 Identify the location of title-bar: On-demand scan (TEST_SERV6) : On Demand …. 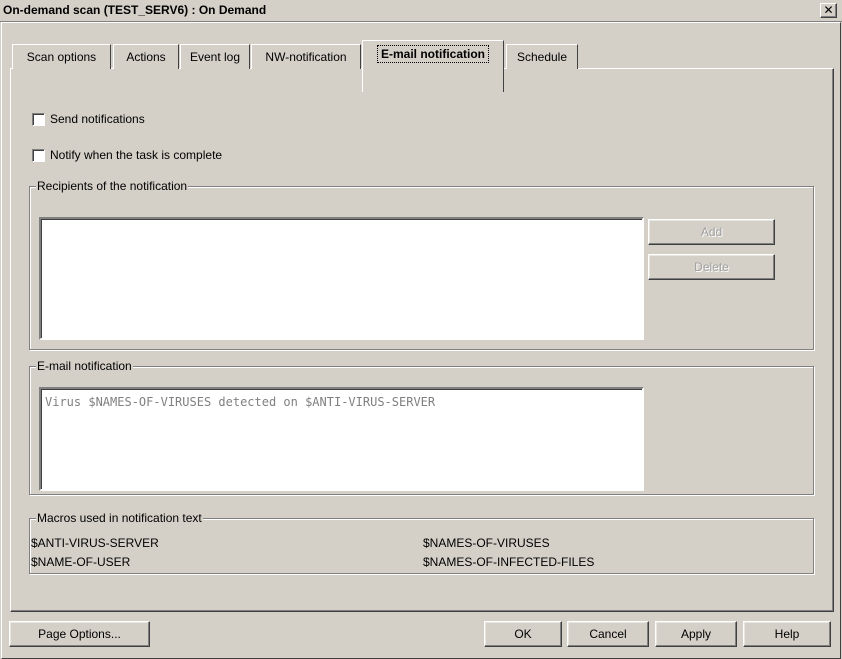
(421, 11).